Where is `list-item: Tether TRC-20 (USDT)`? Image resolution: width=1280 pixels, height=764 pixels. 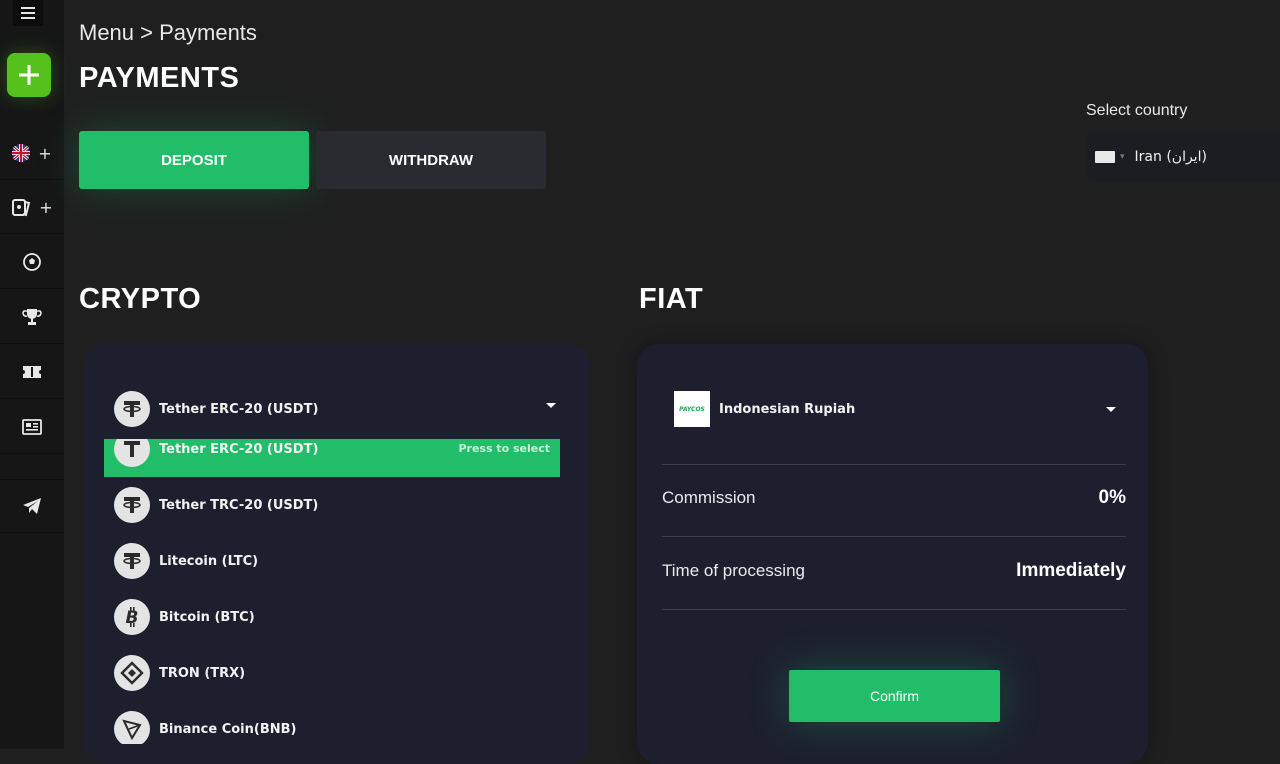
list-item: Tether TRC-20 (USDT) is located at coordinates (332, 505).